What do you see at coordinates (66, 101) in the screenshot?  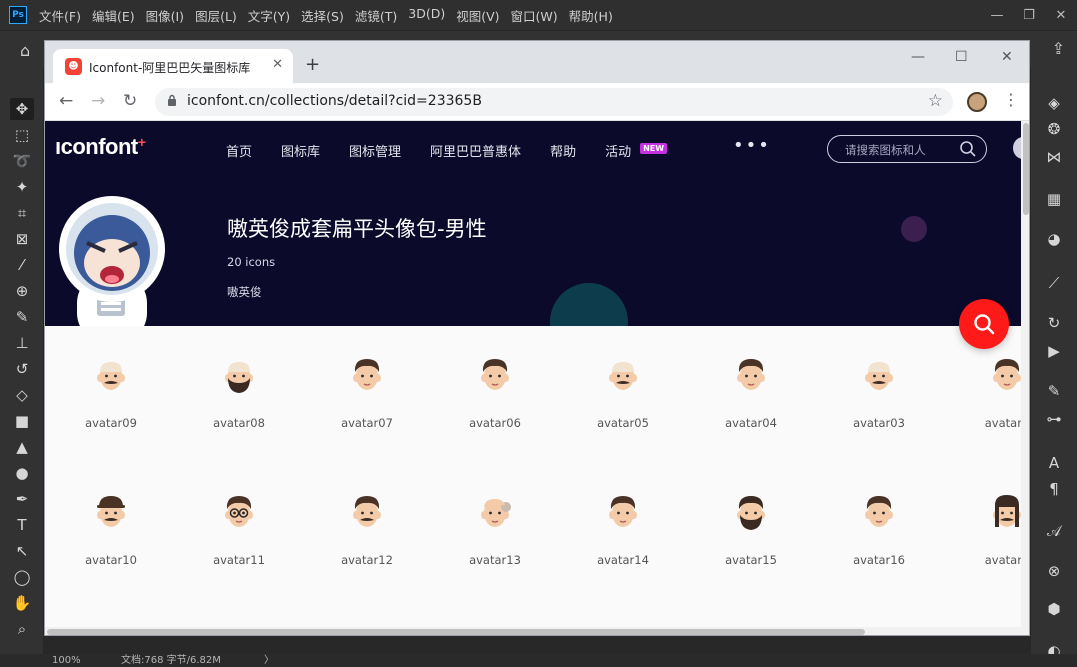 I see `back-icon: ←` at bounding box center [66, 101].